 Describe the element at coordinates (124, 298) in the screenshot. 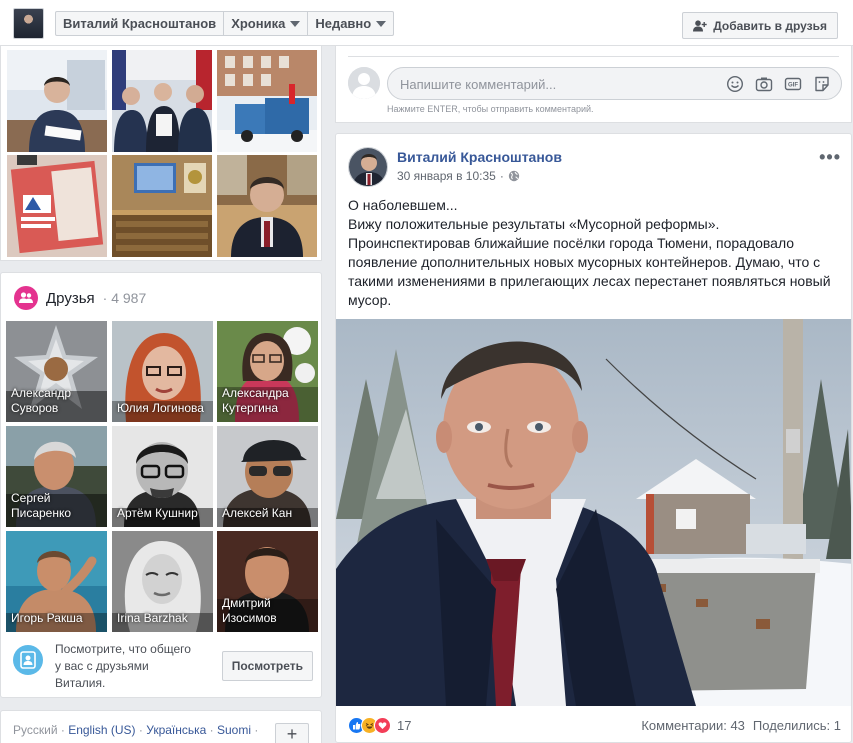

I see `friends-count: · 4 987` at that location.